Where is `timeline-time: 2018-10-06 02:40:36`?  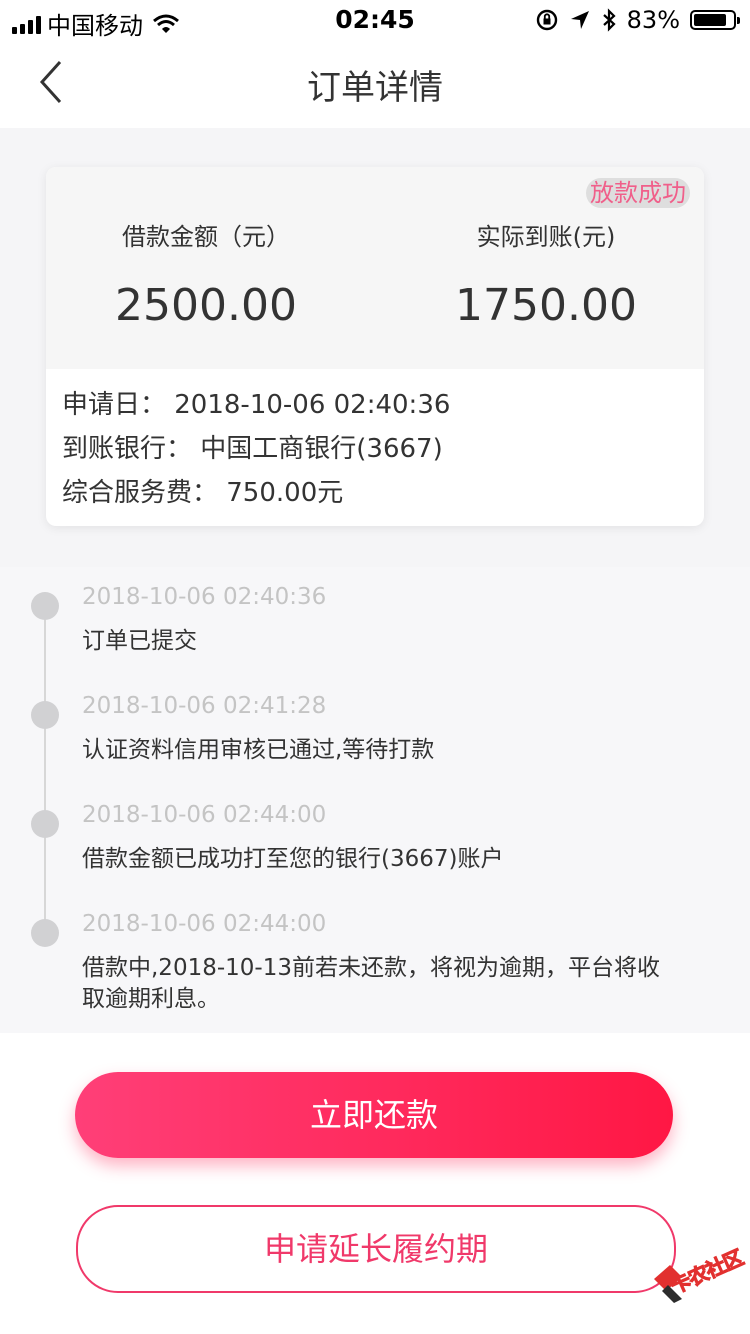
timeline-time: 2018-10-06 02:40:36 is located at coordinates (204, 597).